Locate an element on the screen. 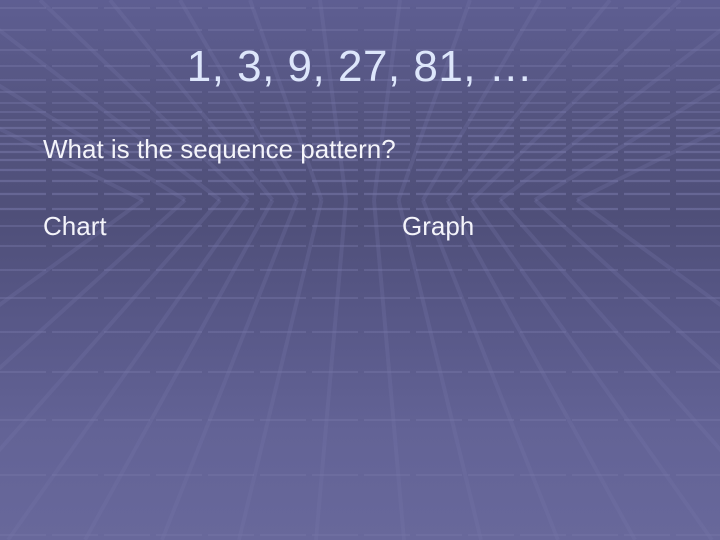 The height and width of the screenshot is (540, 720). graph-label: Graph is located at coordinates (438, 226).